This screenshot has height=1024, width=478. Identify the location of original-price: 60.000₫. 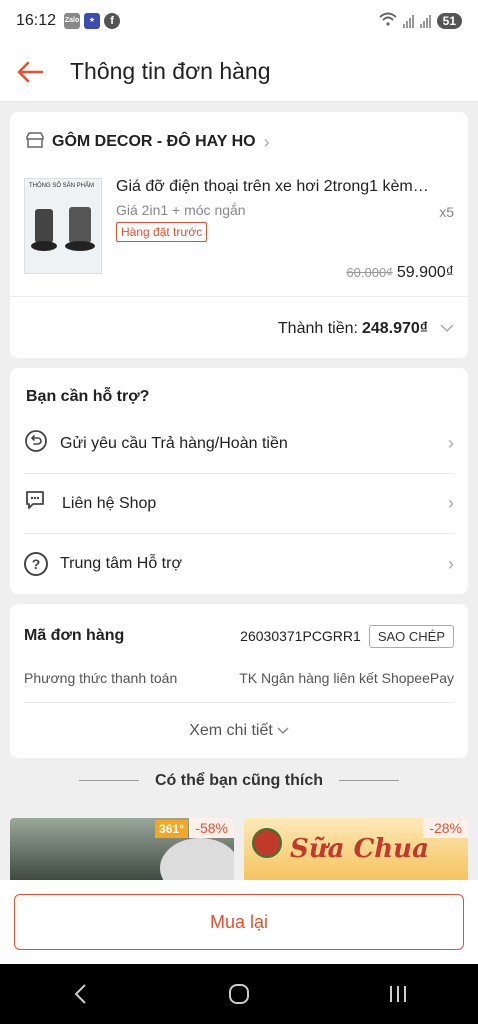
(369, 272).